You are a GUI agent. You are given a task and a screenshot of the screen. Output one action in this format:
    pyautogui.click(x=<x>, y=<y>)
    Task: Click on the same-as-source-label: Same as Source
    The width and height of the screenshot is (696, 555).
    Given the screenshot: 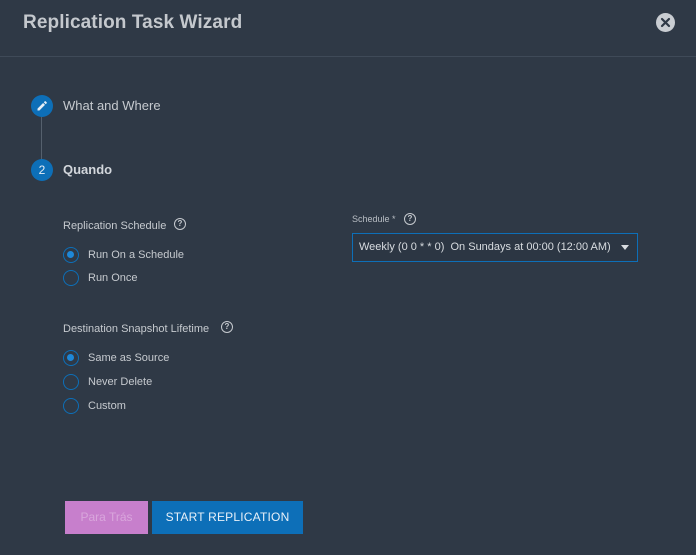 What is the action you would take?
    pyautogui.click(x=128, y=358)
    